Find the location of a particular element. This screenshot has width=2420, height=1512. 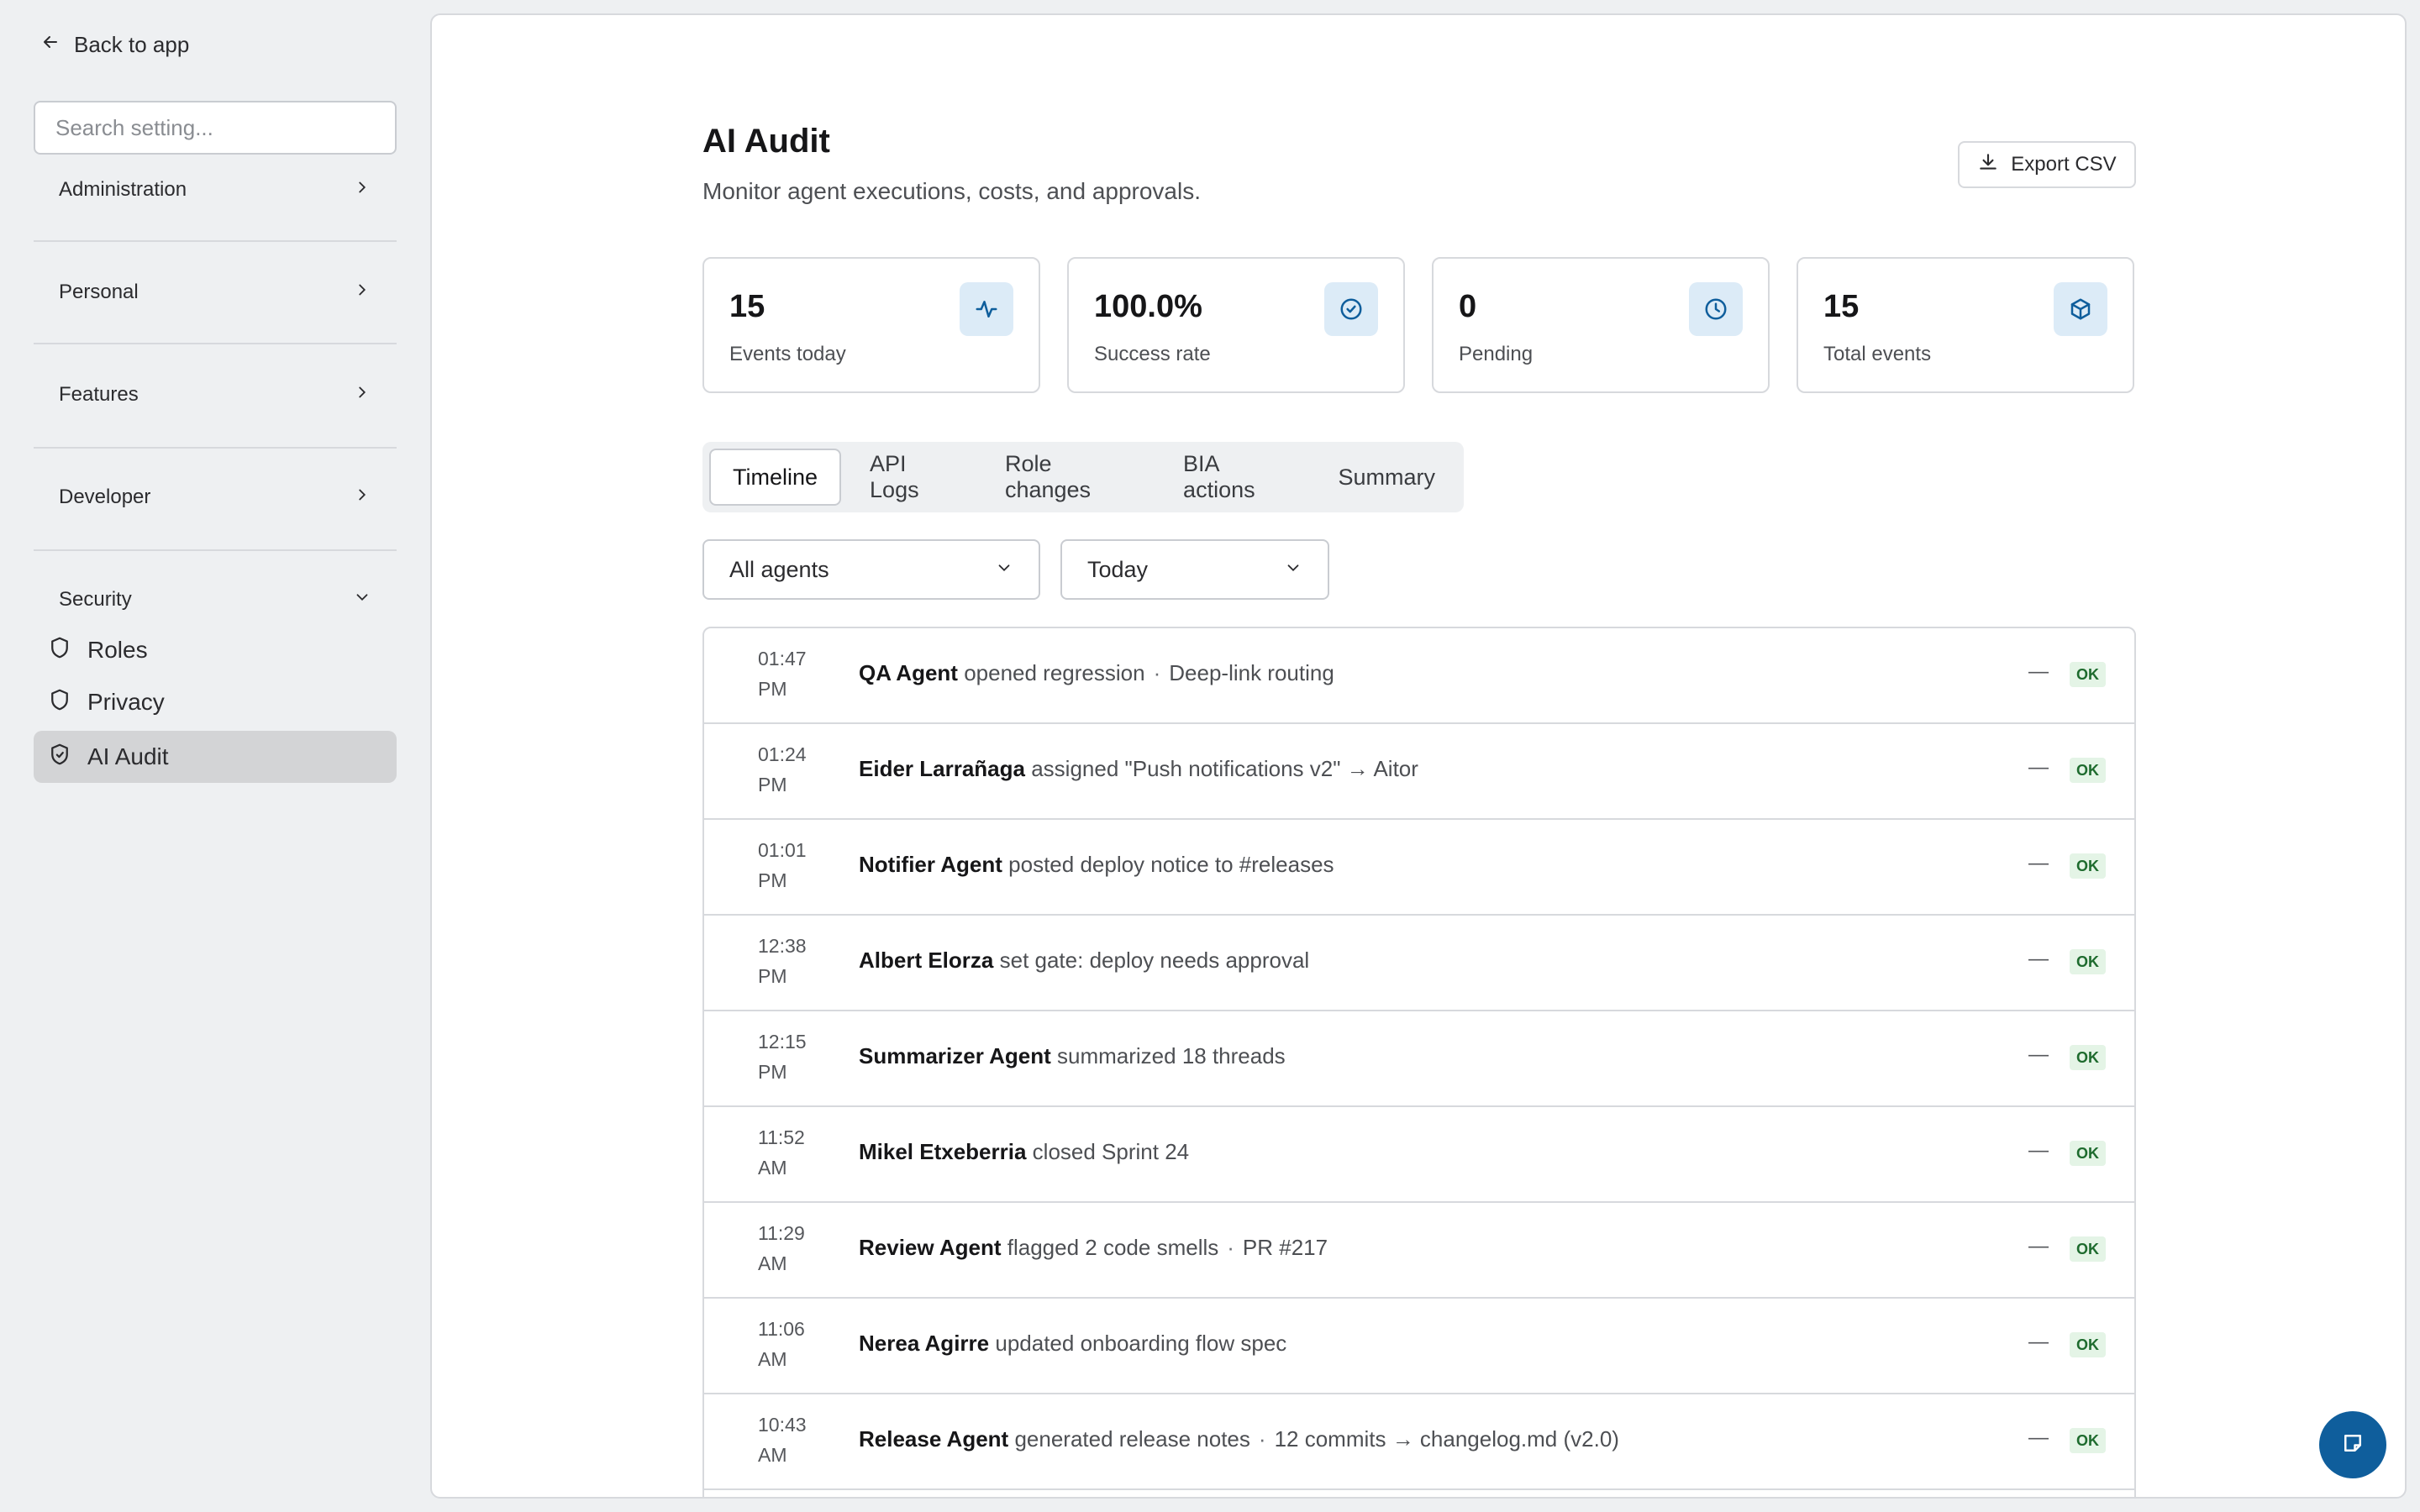

tab-summary: Summary is located at coordinates (1386, 477).